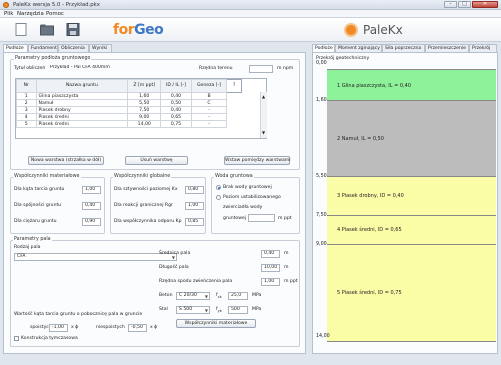  I want to click on add-layer-button: Nowa warstwa (strzałka w dół), so click(66, 160).